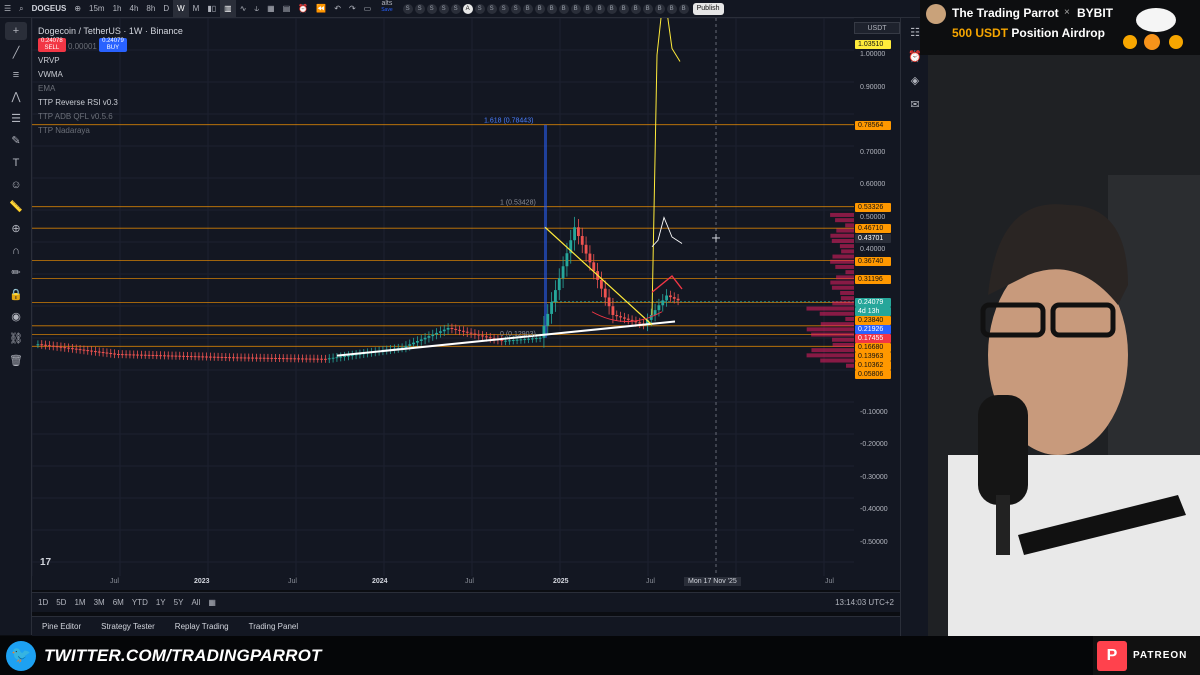  What do you see at coordinates (873, 374) in the screenshot?
I see `price-label: 0.05806` at bounding box center [873, 374].